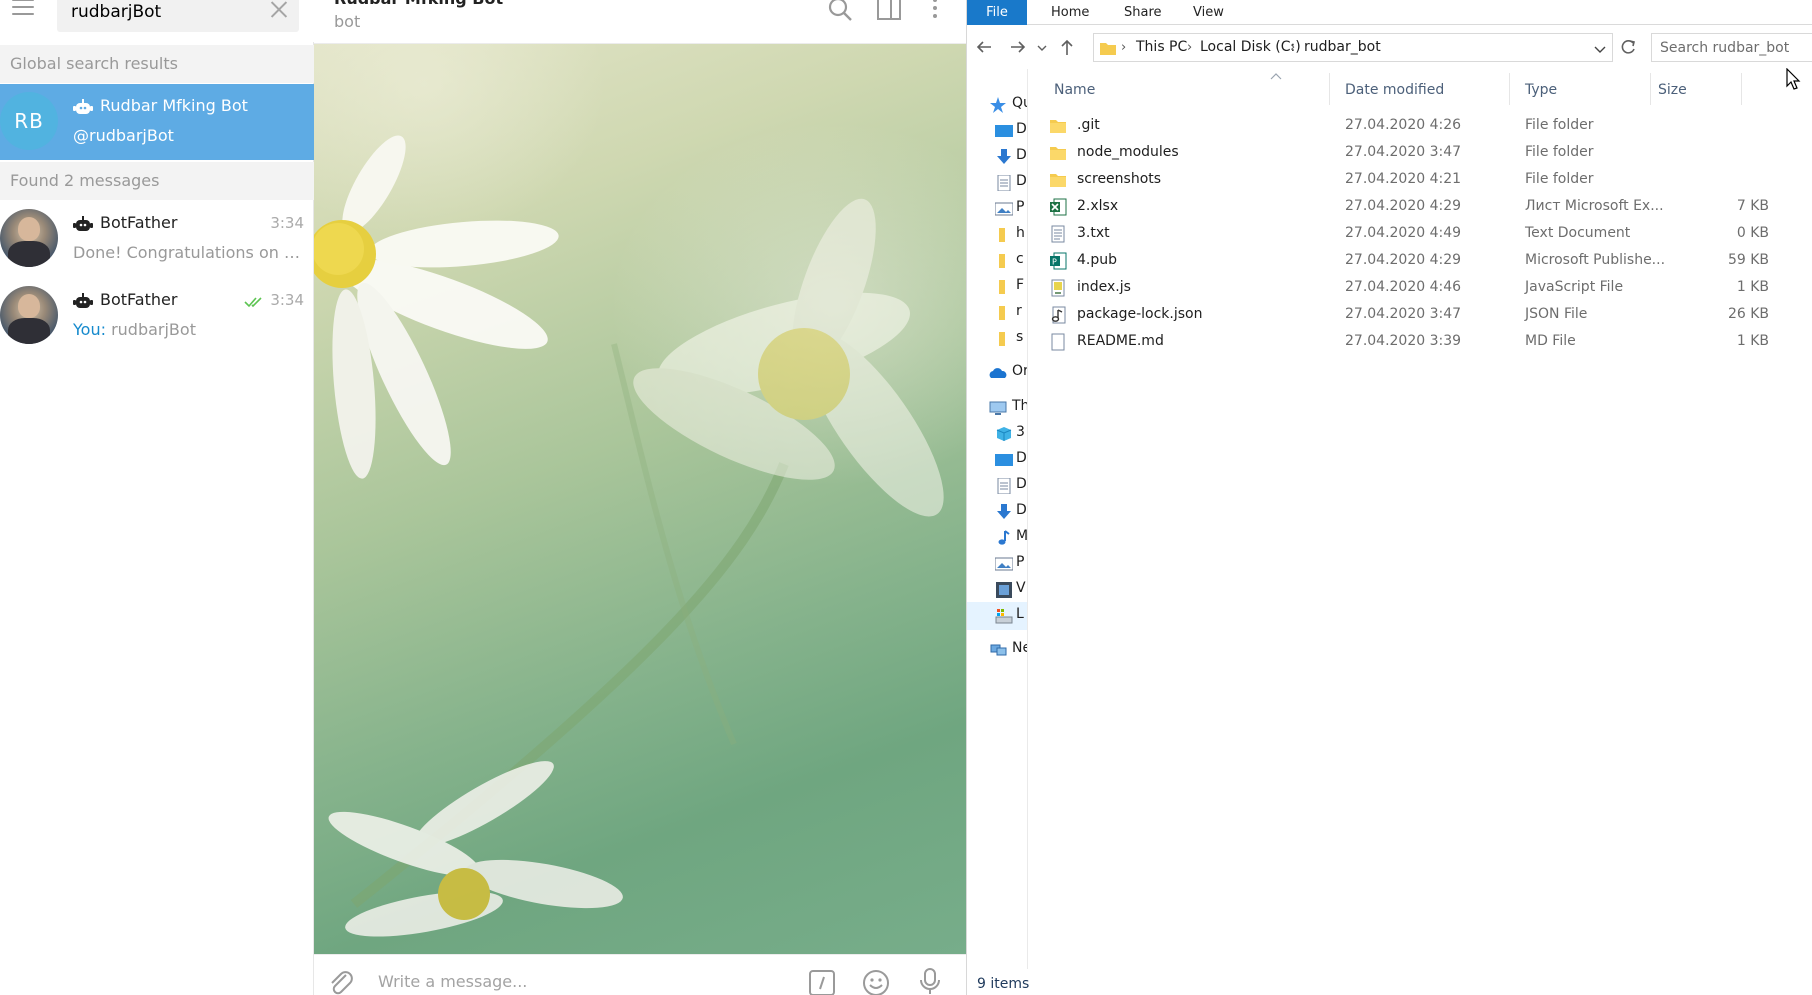  I want to click on nav-quick-access: Qu, so click(997, 105).